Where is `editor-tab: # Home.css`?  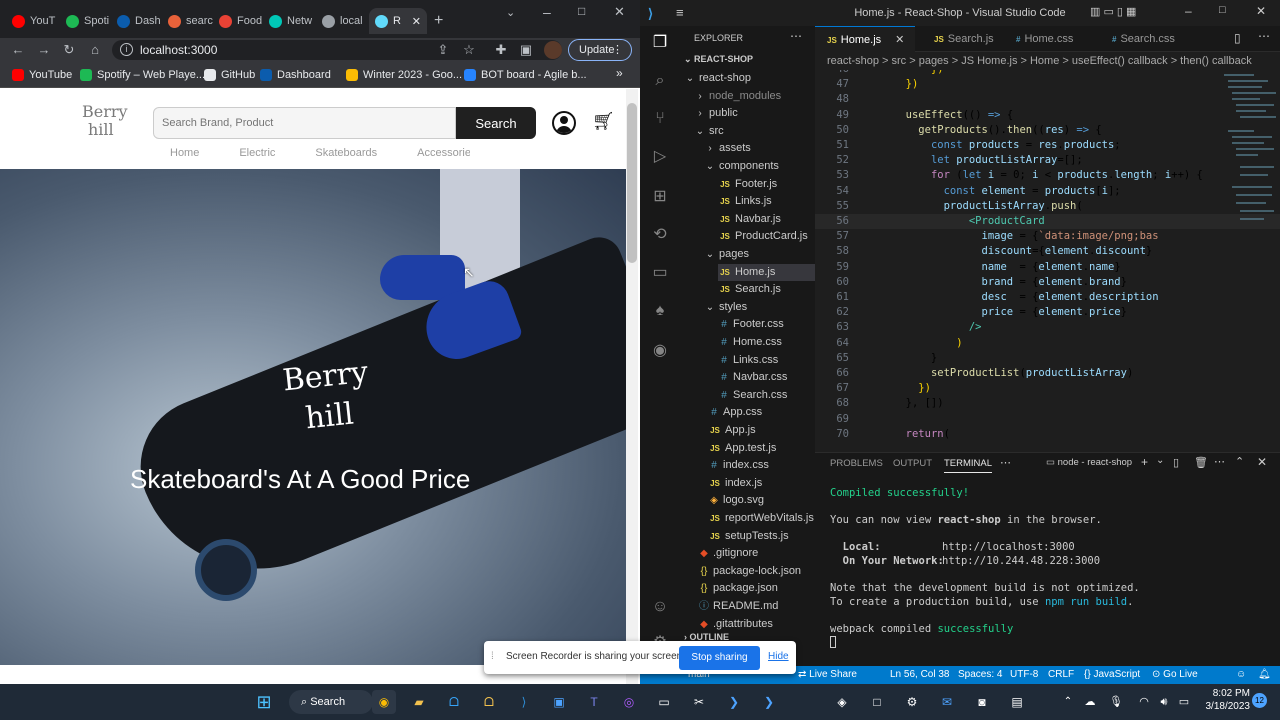 editor-tab: # Home.css is located at coordinates (1052, 39).